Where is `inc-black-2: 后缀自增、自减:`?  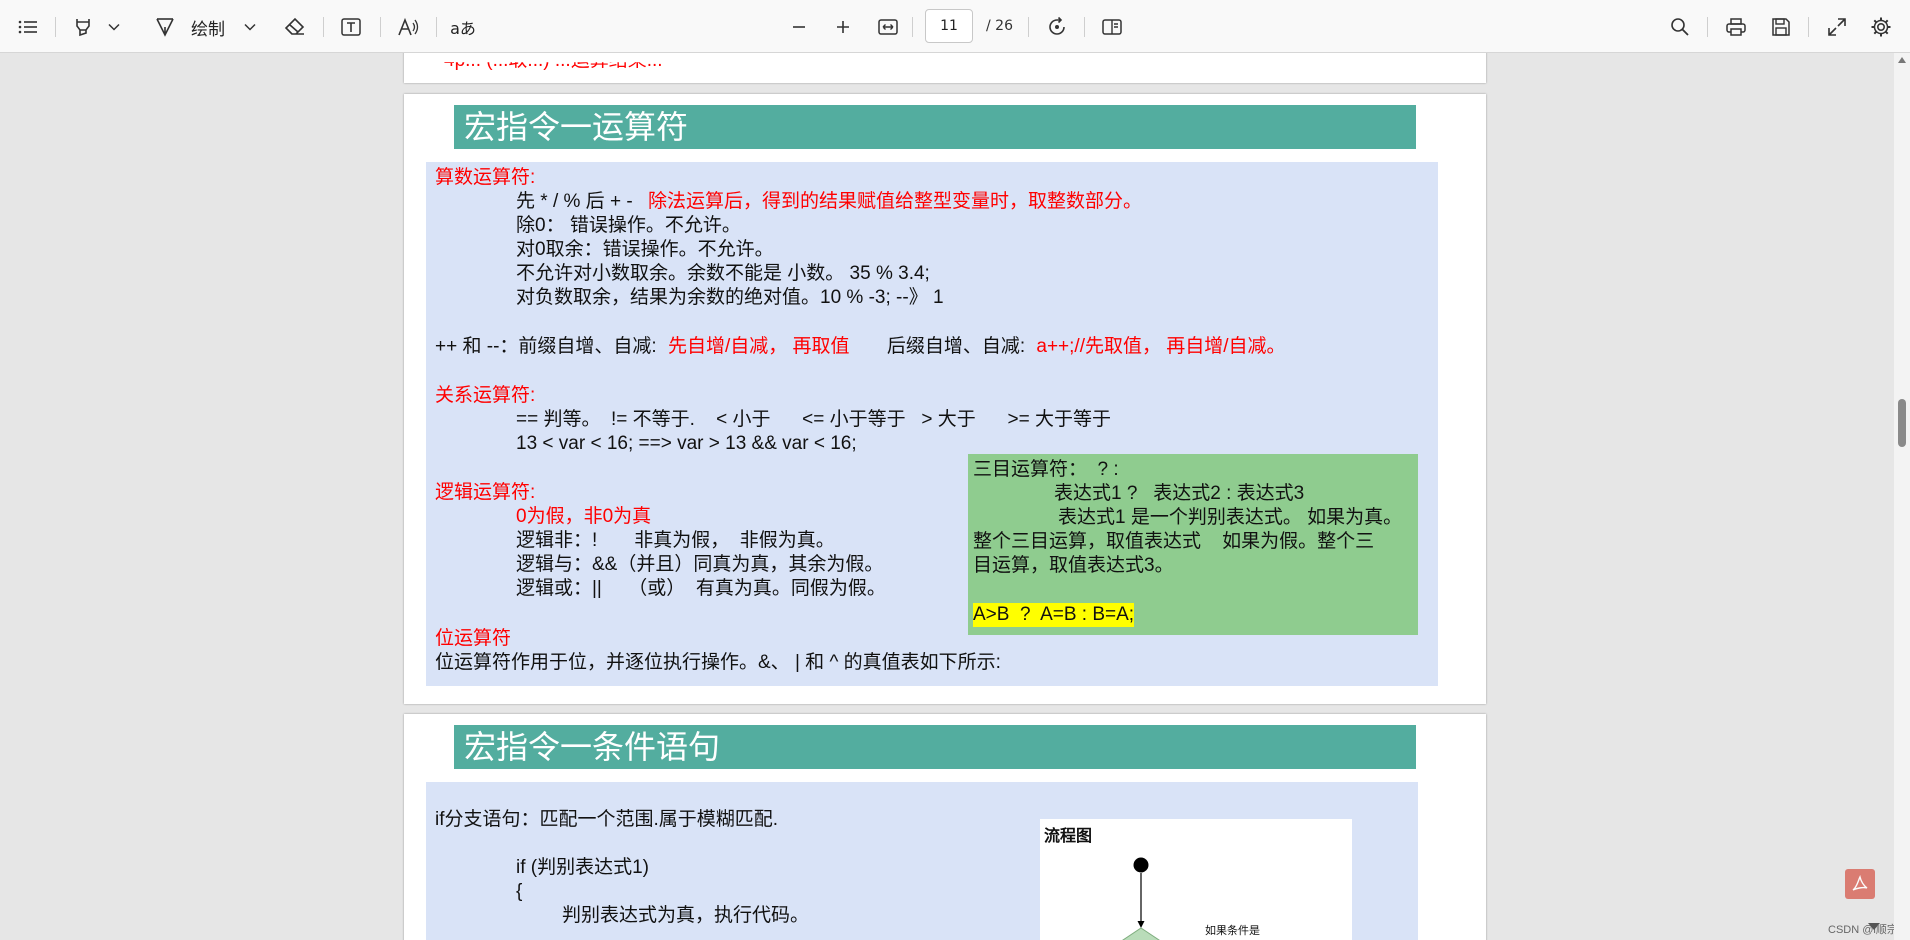
inc-black-2: 后缀自增、自减: is located at coordinates (956, 346).